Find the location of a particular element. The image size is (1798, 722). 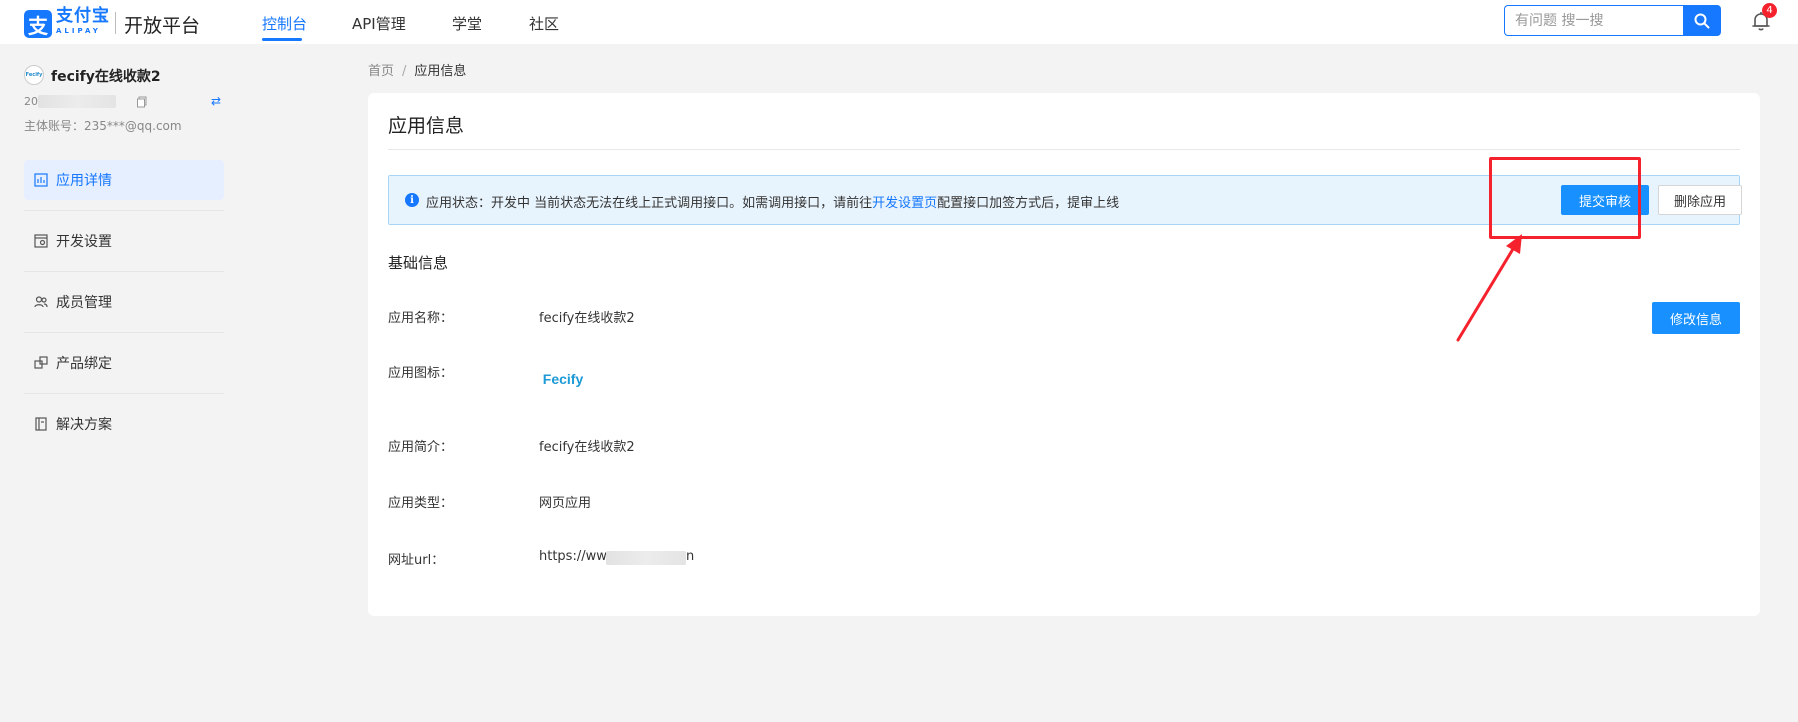

breadcrumb-current: 应用信息 is located at coordinates (440, 71).